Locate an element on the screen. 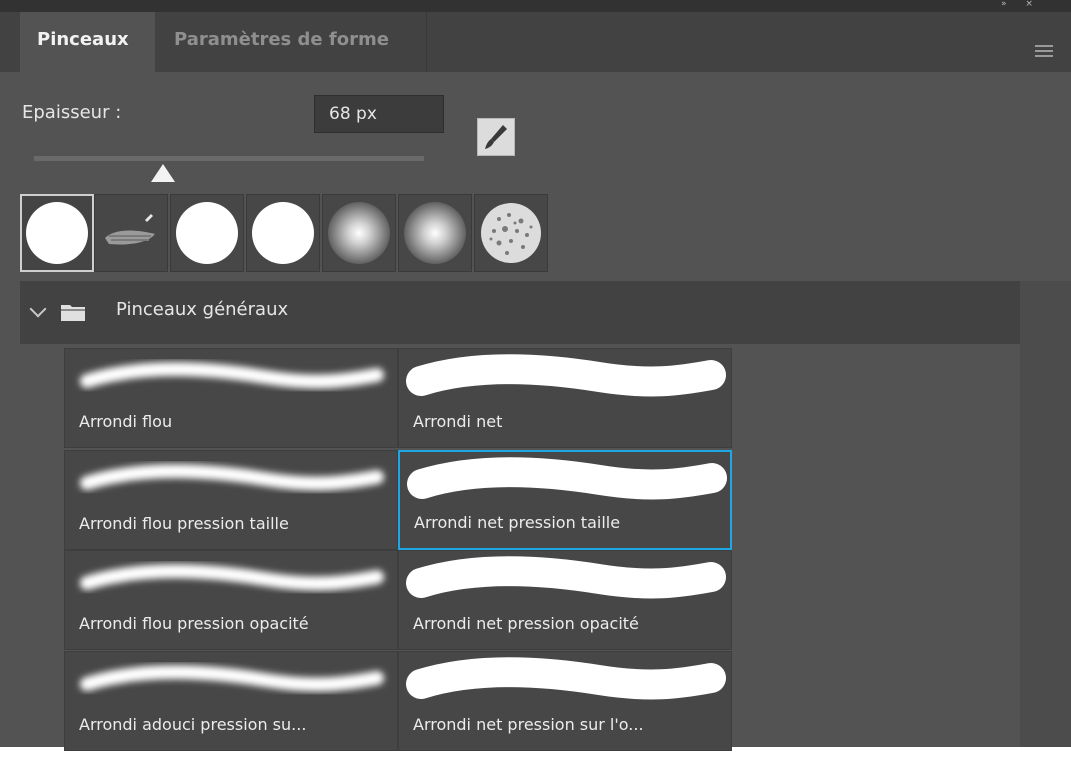  collapse-icon: » × is located at coordinates (1021, 5).